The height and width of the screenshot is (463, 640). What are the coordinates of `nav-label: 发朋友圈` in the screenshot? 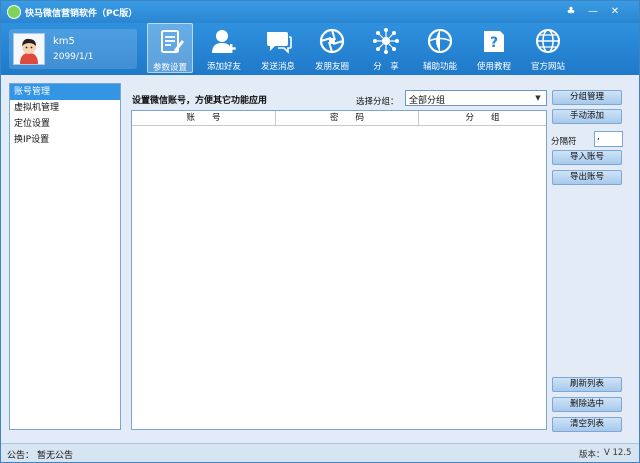 It's located at (331, 67).